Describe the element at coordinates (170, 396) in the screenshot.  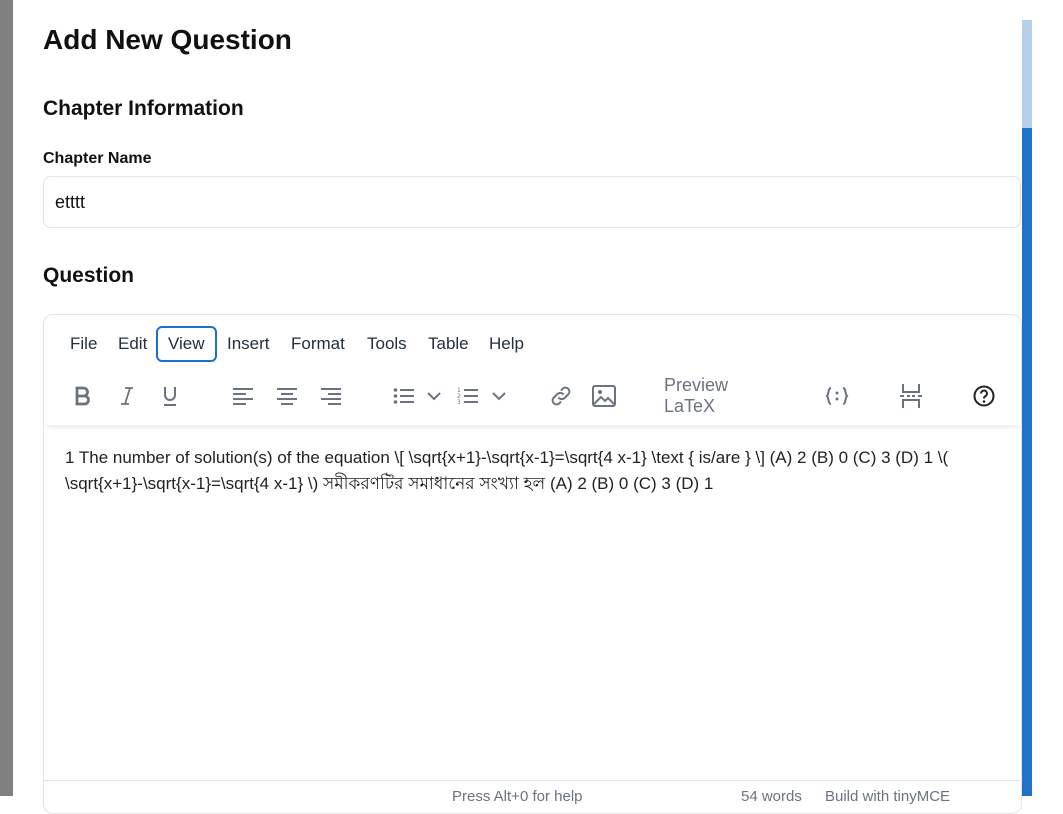
I see `underline-icon` at that location.